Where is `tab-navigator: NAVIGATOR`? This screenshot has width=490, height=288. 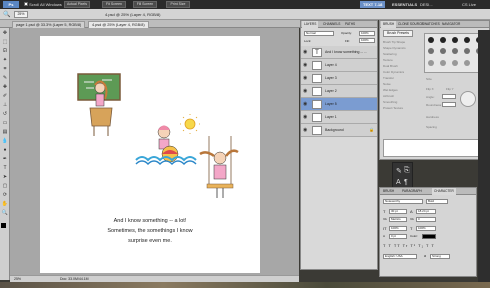
tab-navigator: NAVIGATOR is located at coordinates (451, 24).